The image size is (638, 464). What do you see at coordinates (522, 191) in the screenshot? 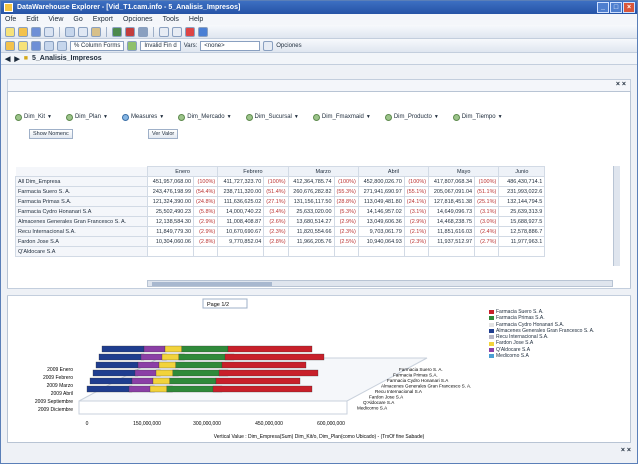
I see `value-cell: 231,993,022.6` at bounding box center [522, 191].